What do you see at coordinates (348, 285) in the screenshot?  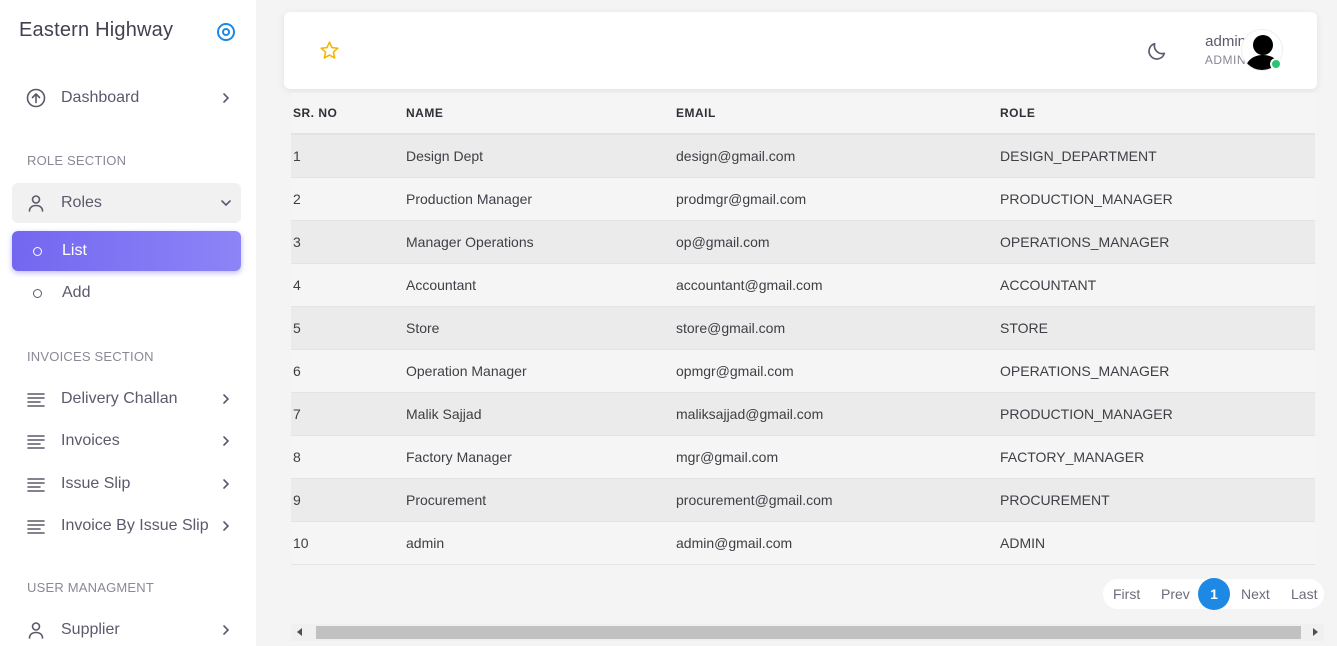 I see `cell-sr-no: 4` at bounding box center [348, 285].